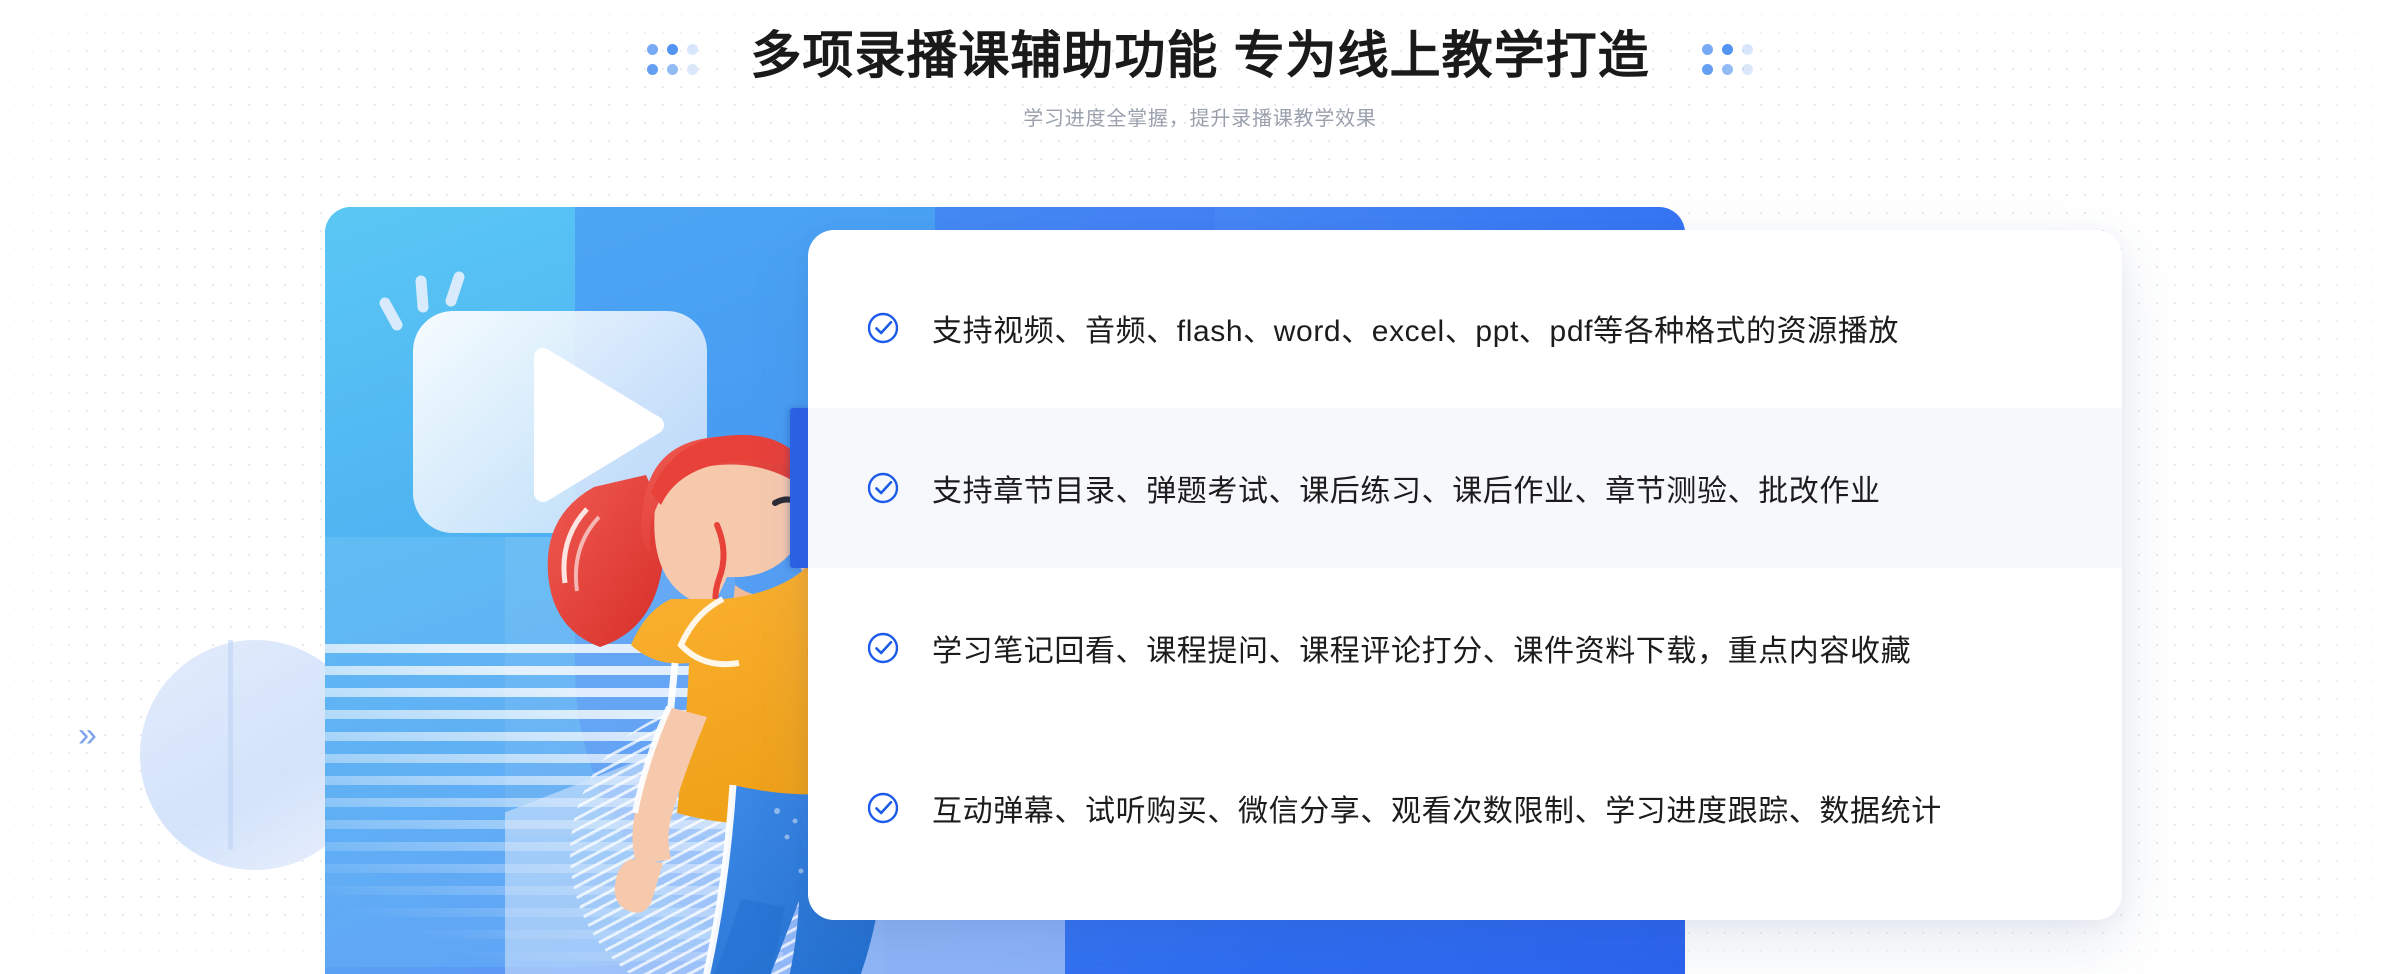 The height and width of the screenshot is (974, 2400). I want to click on feature-row: 支持章节目录、弹题考试、课后练习、课后作业、章节测验、批改作业, so click(1465, 488).